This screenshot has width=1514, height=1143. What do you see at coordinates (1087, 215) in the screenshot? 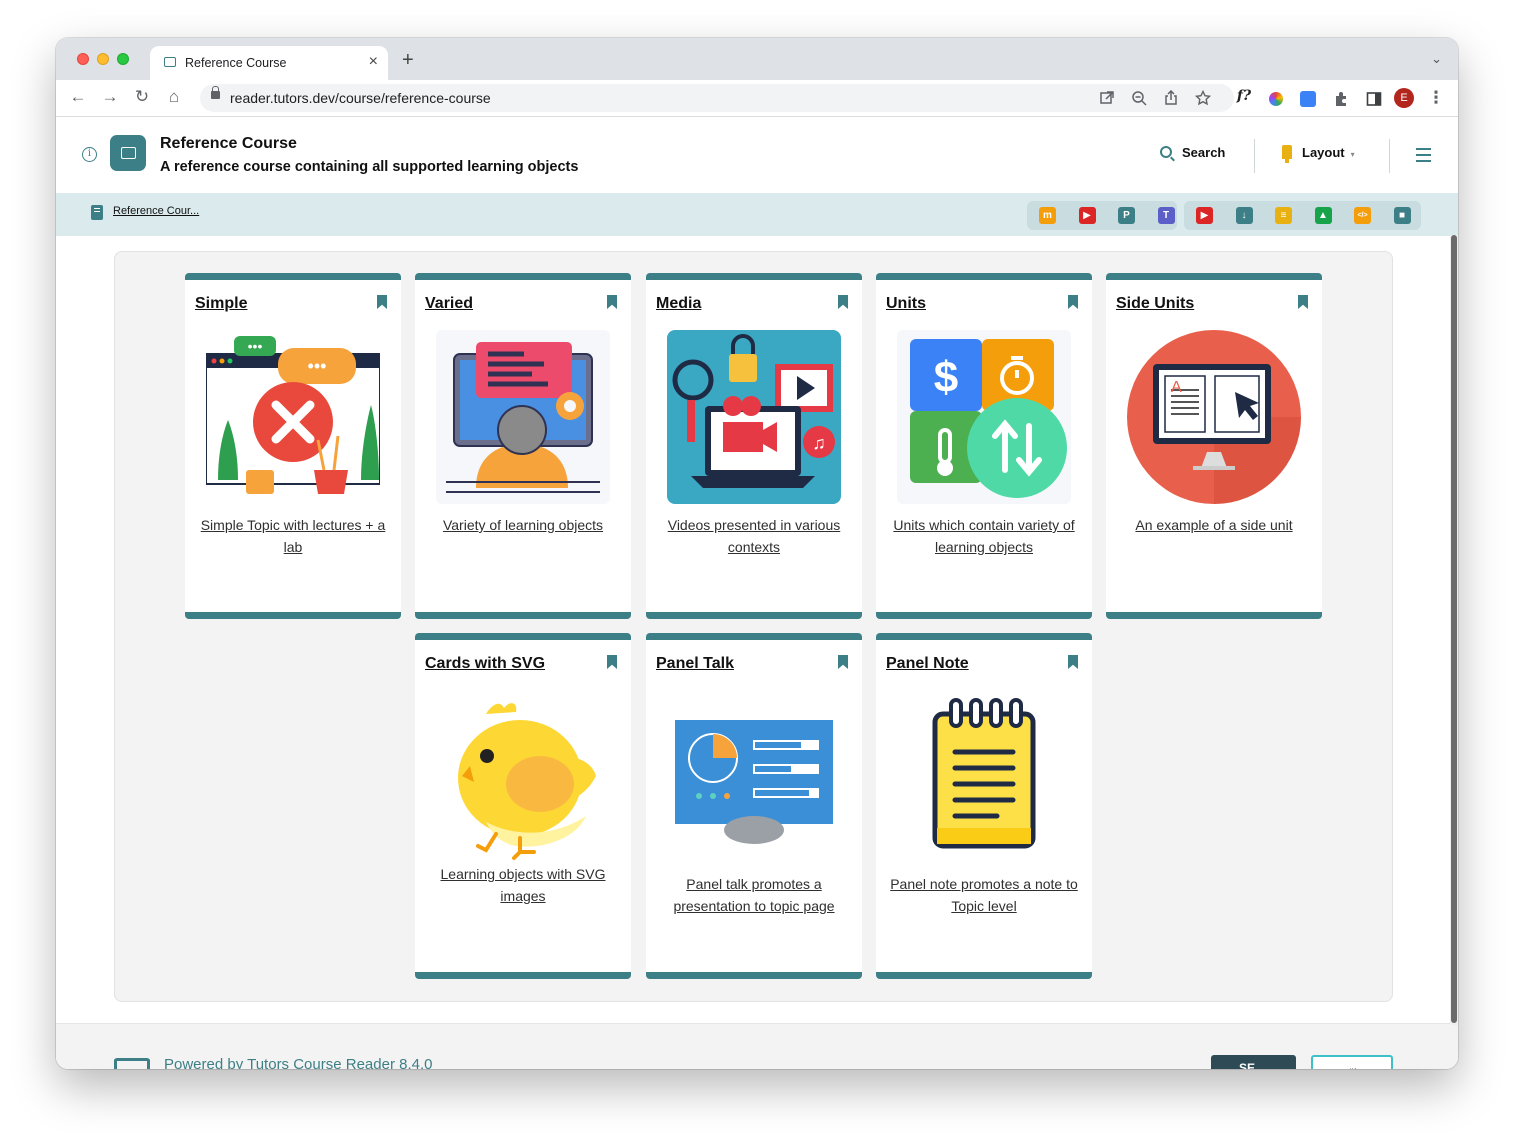
I see `youtube-icon: ▶` at bounding box center [1087, 215].